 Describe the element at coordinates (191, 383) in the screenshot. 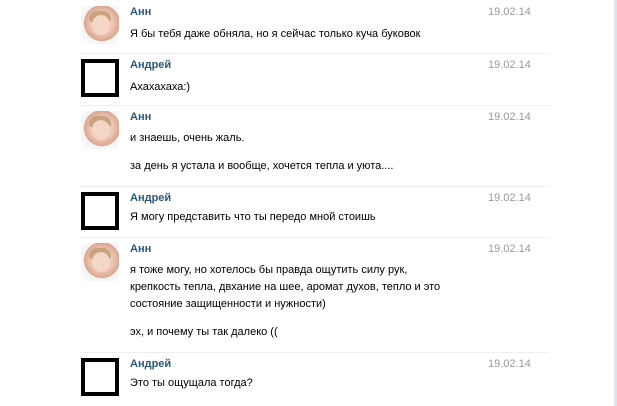

I see `message-text: Это ты ощущала тогда?` at that location.